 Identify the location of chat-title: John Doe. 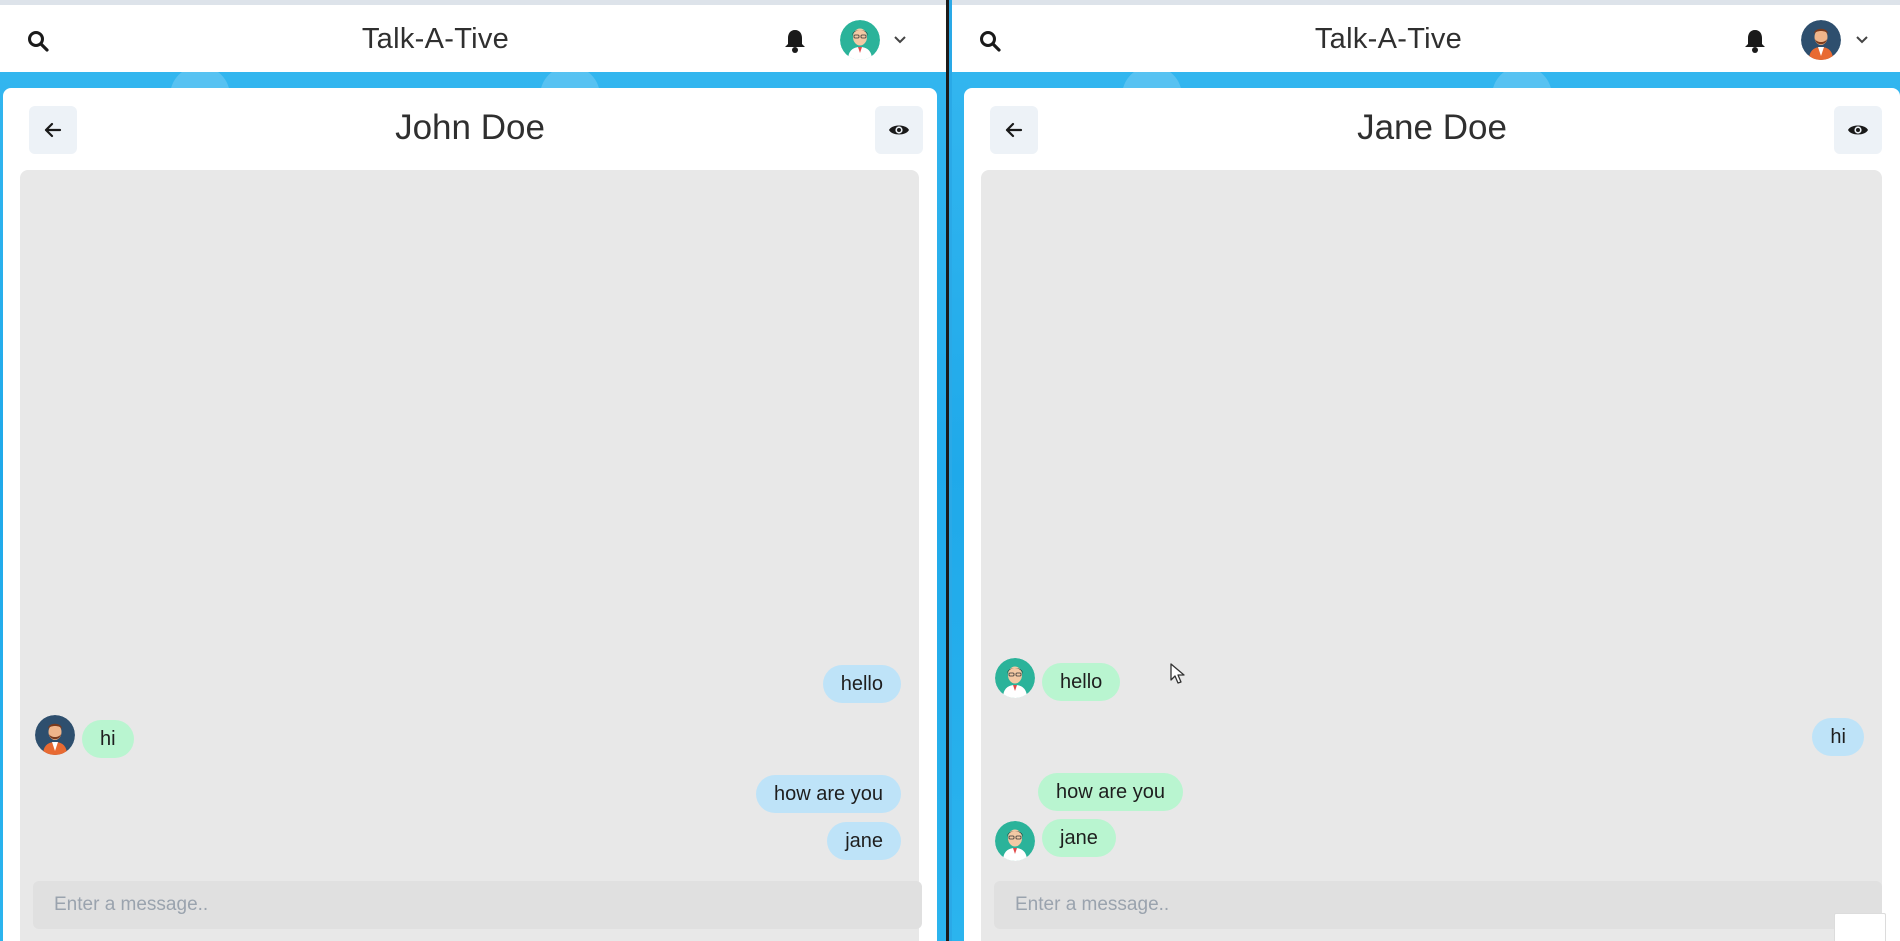
(470, 127).